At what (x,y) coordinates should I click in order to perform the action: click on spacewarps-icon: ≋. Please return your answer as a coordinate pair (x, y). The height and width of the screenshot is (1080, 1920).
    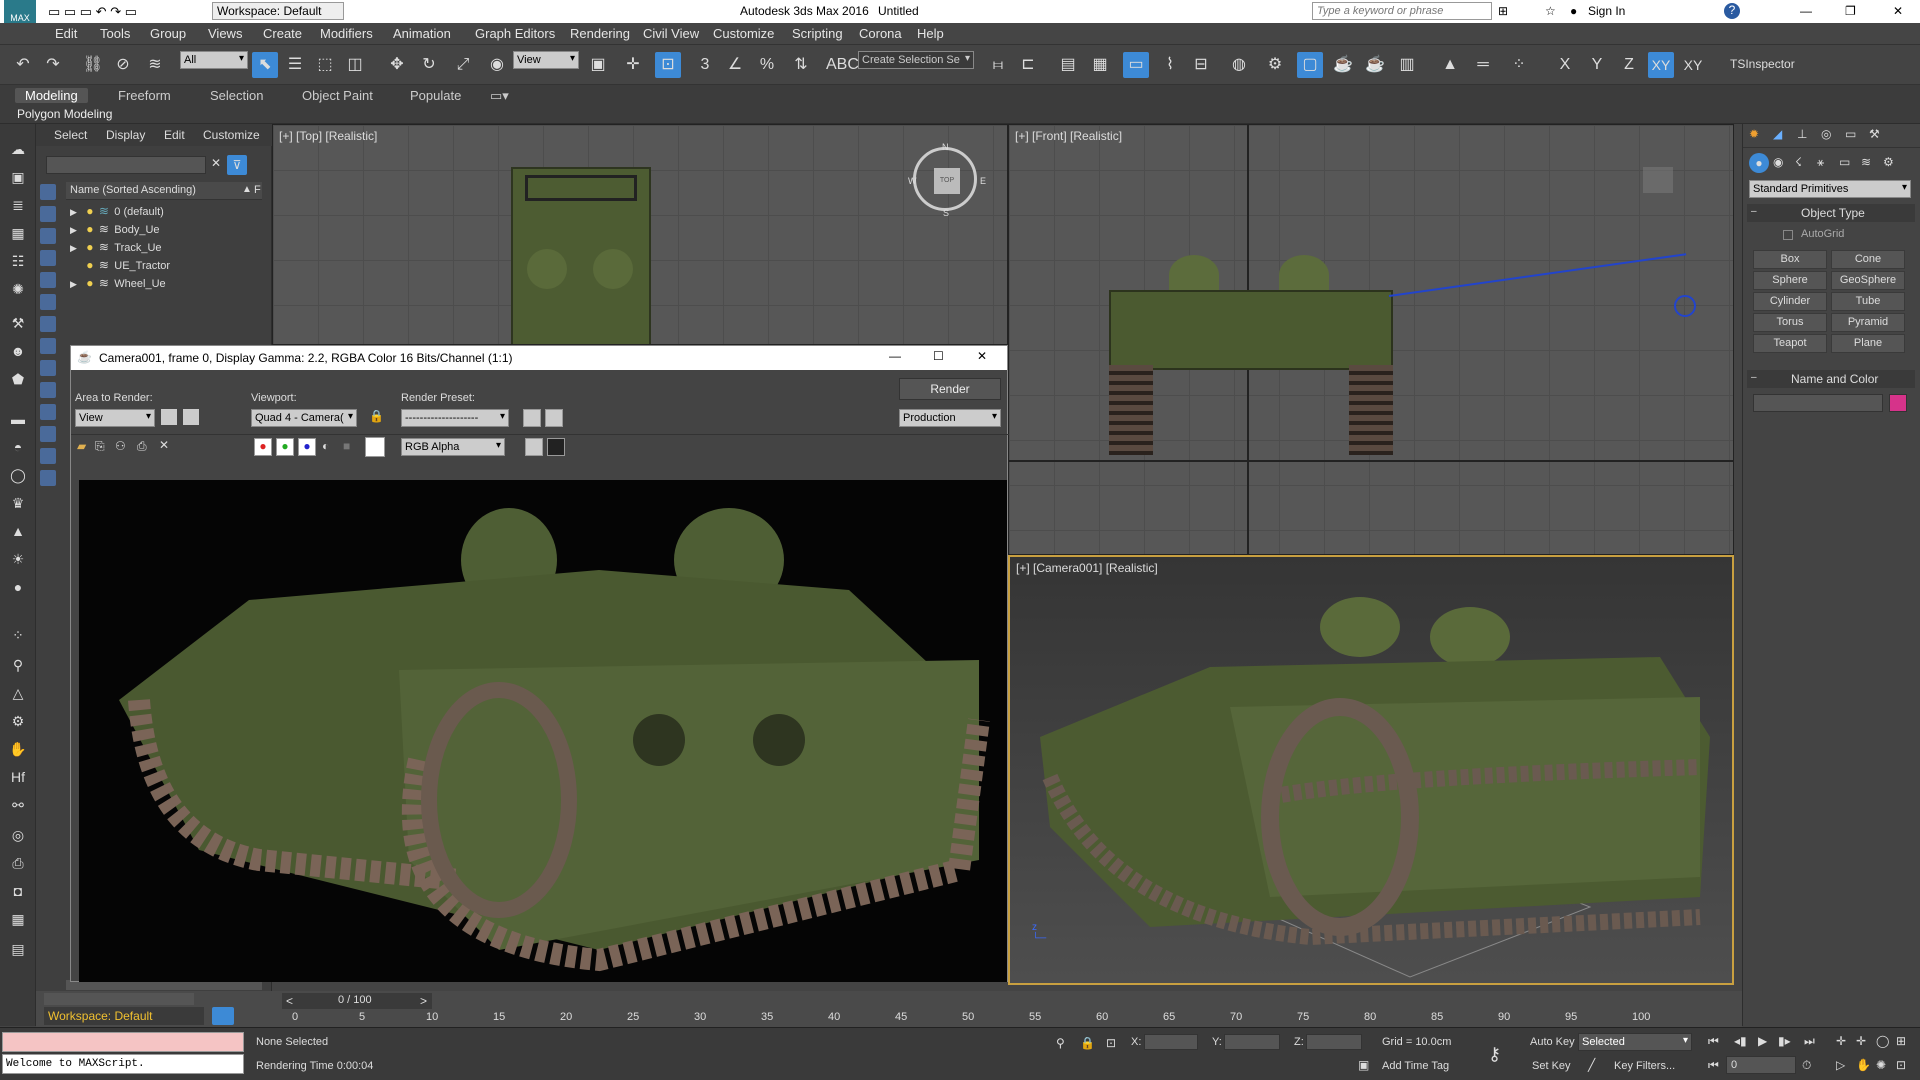
    Looking at the image, I should click on (1866, 162).